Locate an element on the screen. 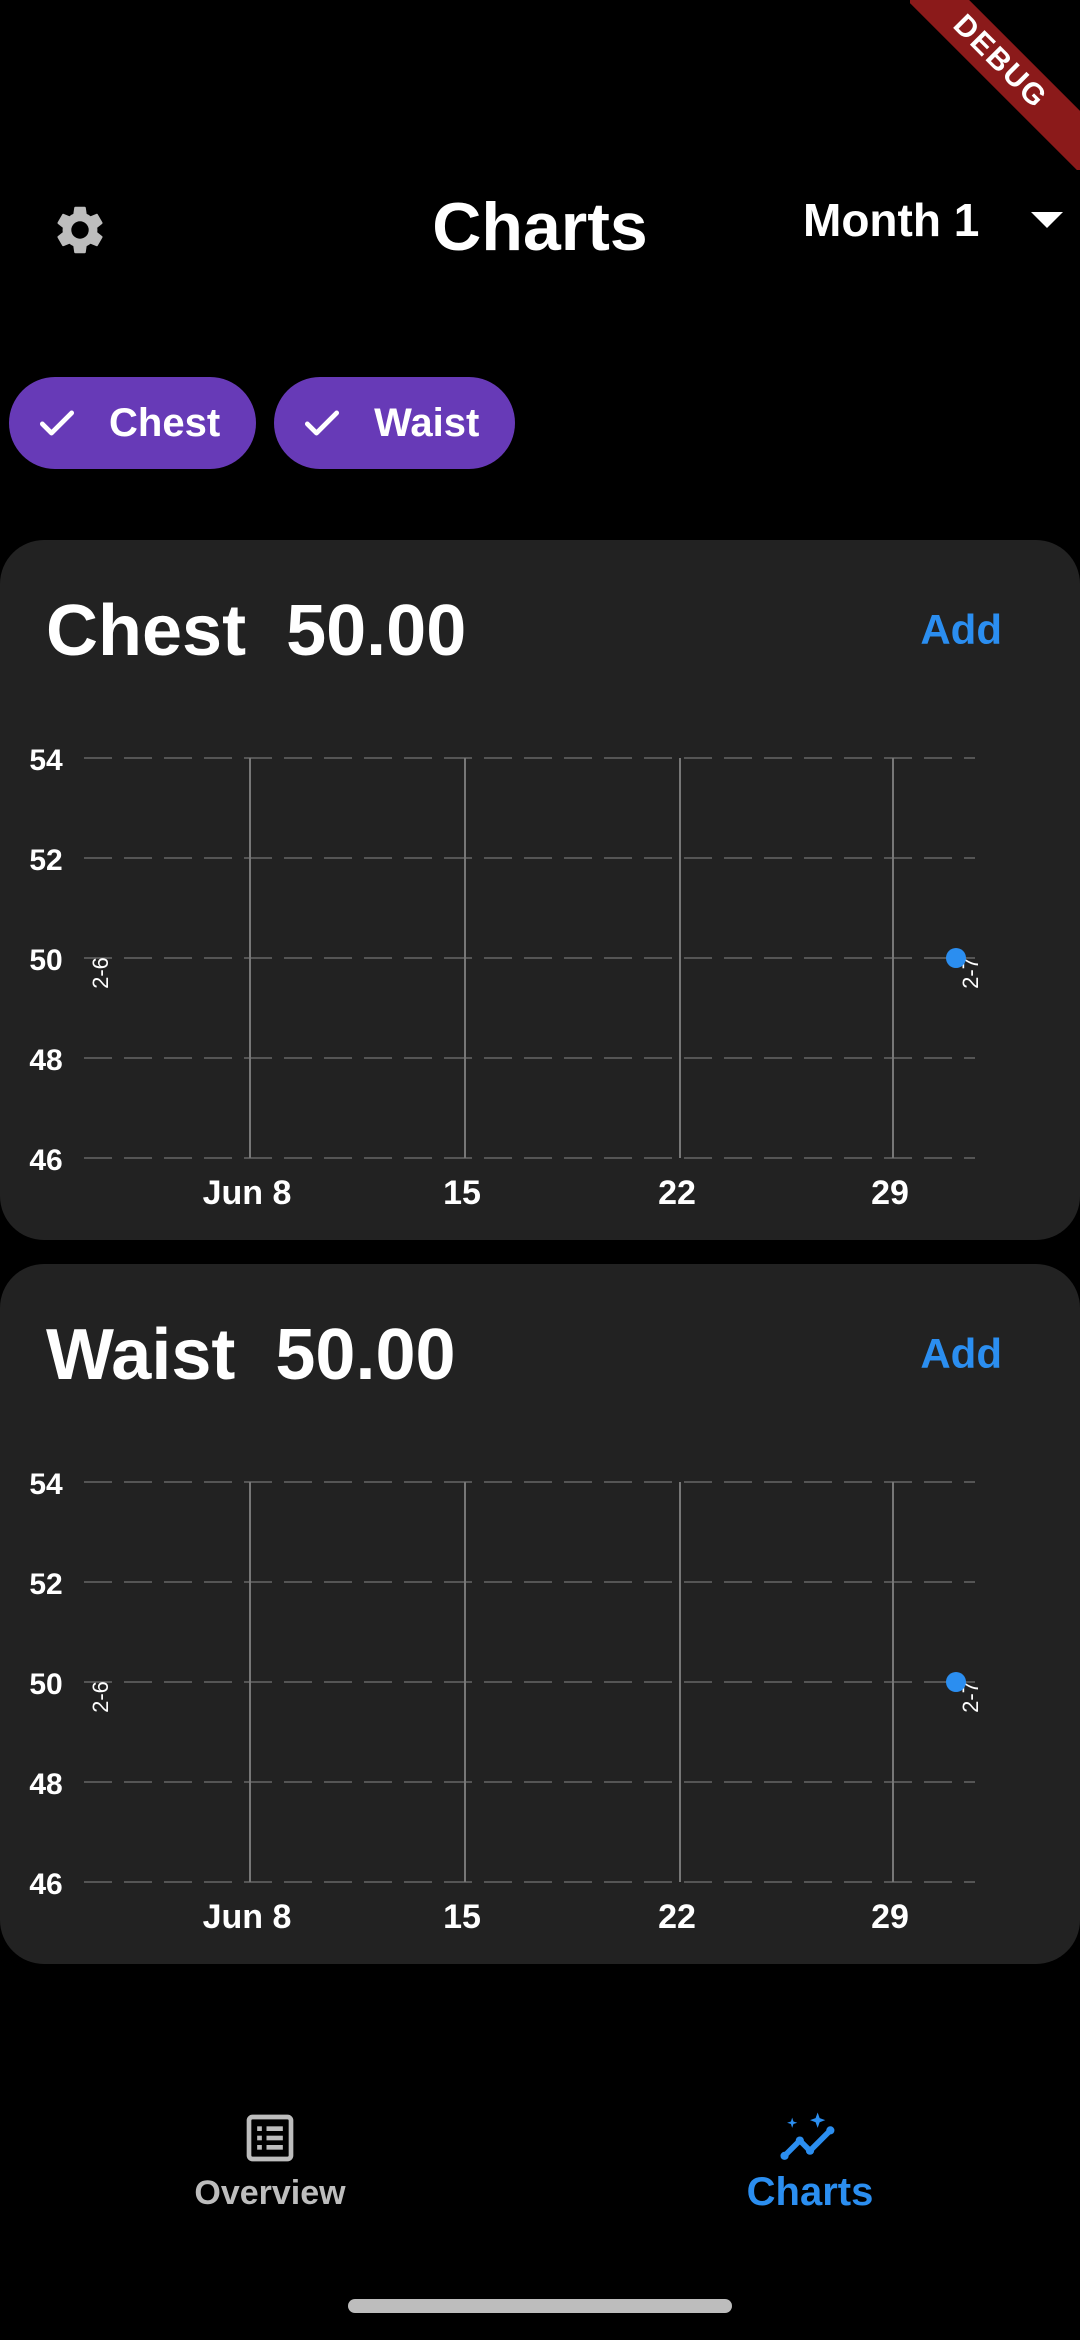 The height and width of the screenshot is (2340, 1080). insights-icon is located at coordinates (807, 2136).